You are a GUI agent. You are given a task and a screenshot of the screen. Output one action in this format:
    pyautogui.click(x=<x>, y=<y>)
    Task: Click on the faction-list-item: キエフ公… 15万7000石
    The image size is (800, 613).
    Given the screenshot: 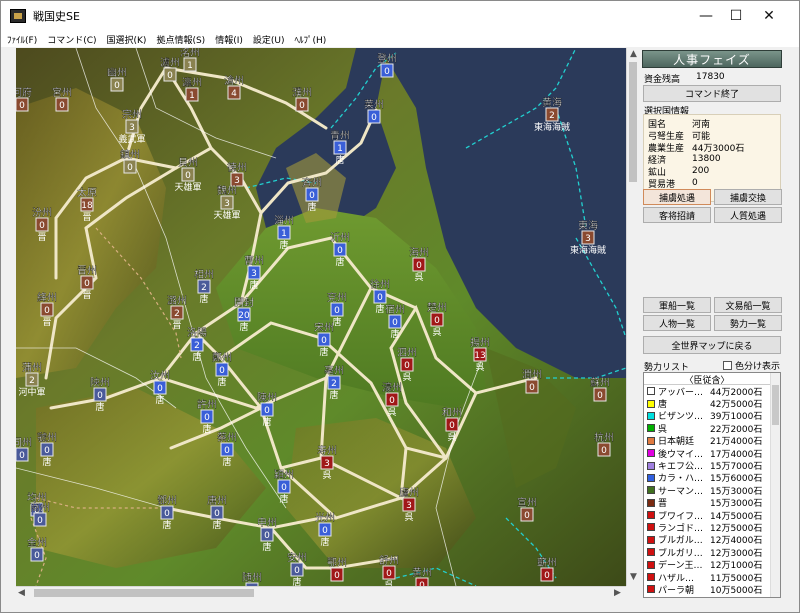 What is the action you would take?
    pyautogui.click(x=712, y=466)
    